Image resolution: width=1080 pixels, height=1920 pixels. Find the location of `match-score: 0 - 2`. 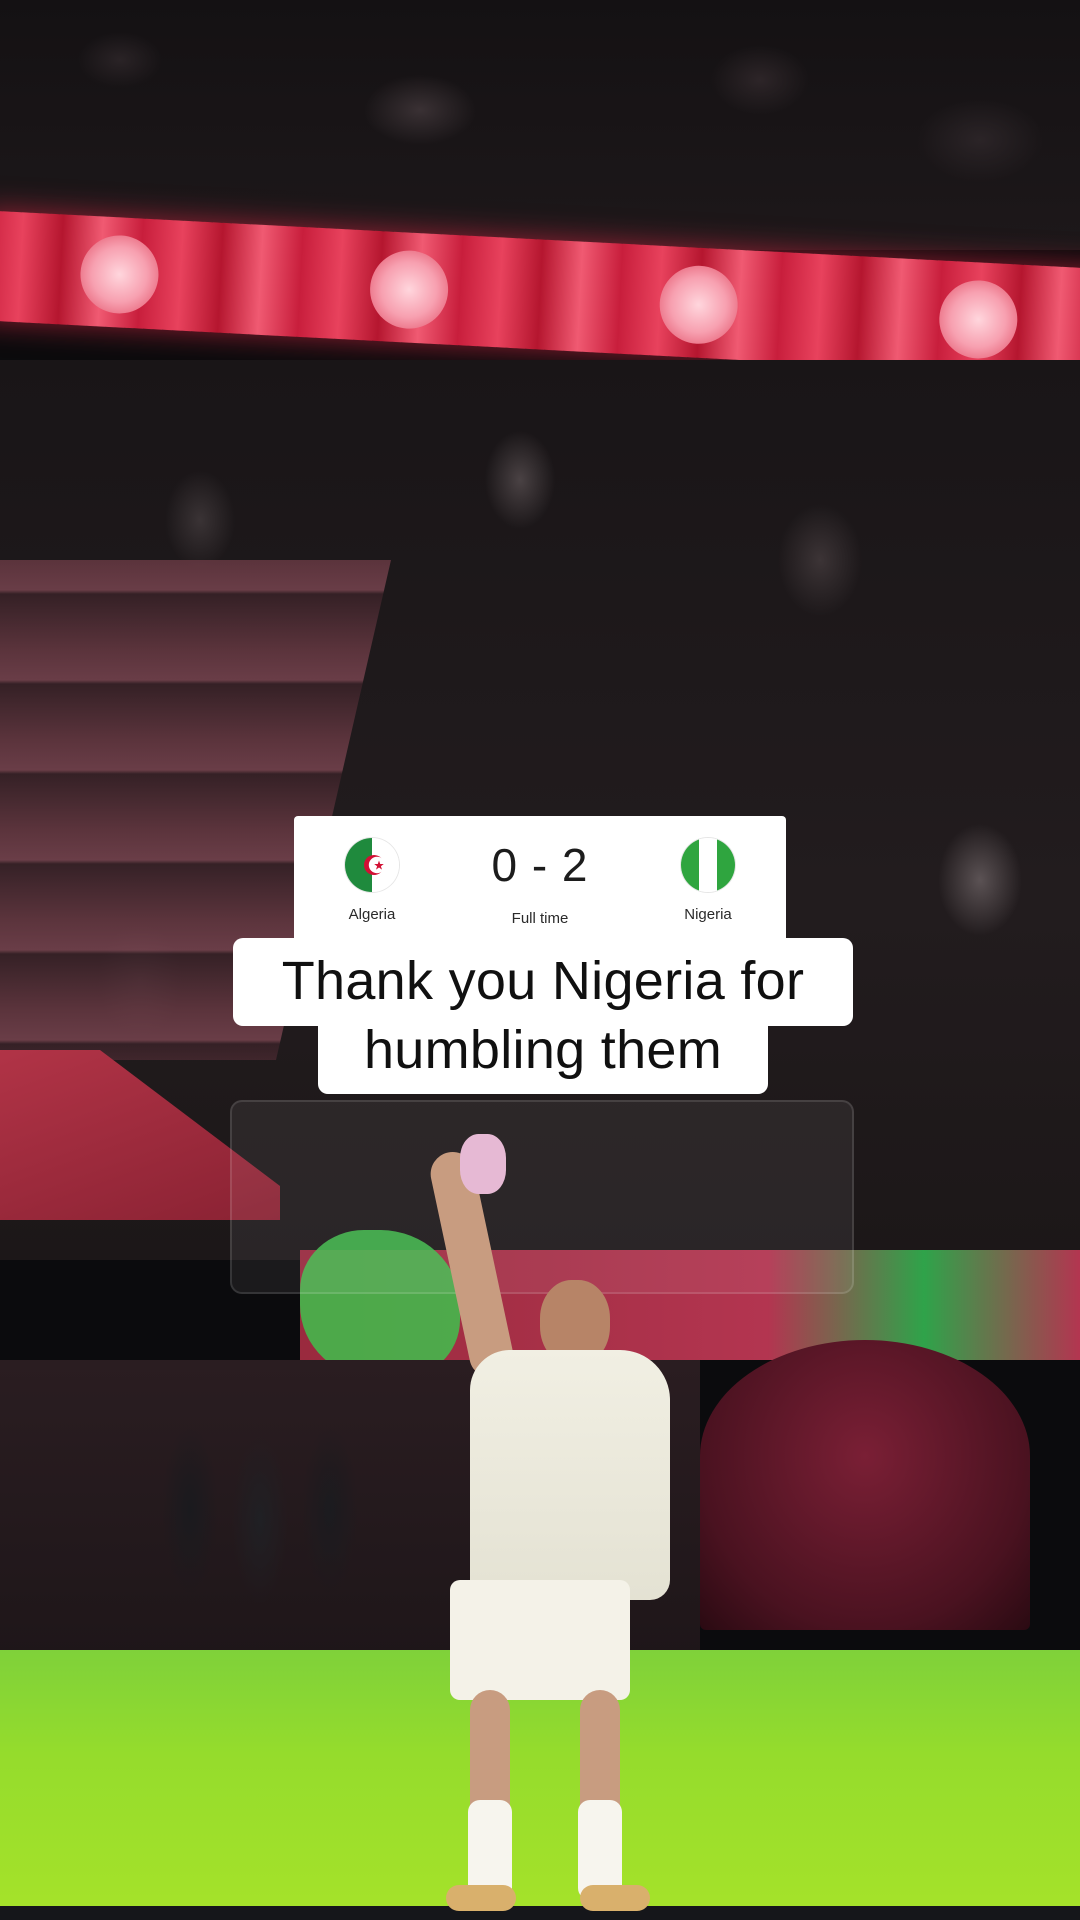

match-score: 0 - 2 is located at coordinates (540, 865).